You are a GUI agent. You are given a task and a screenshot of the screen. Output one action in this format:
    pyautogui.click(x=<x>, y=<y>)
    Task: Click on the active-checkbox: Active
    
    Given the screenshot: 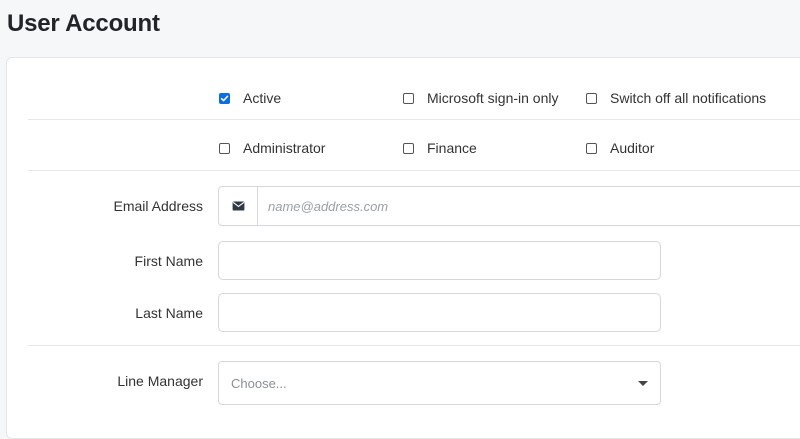 What is the action you would take?
    pyautogui.click(x=250, y=98)
    